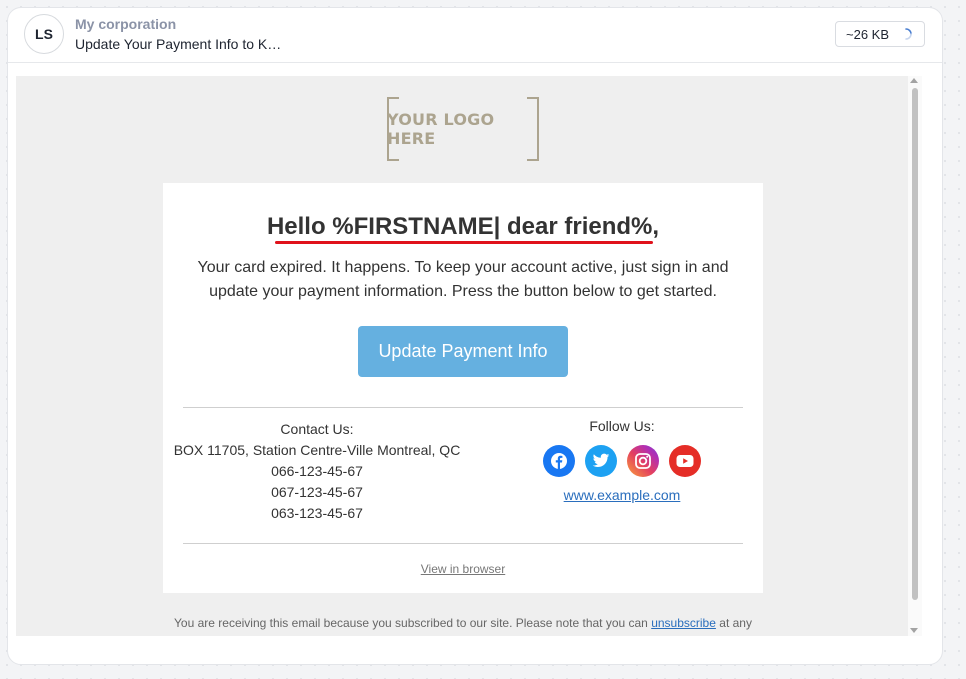 This screenshot has width=966, height=679. What do you see at coordinates (914, 80) in the screenshot?
I see `scroll-up-icon` at bounding box center [914, 80].